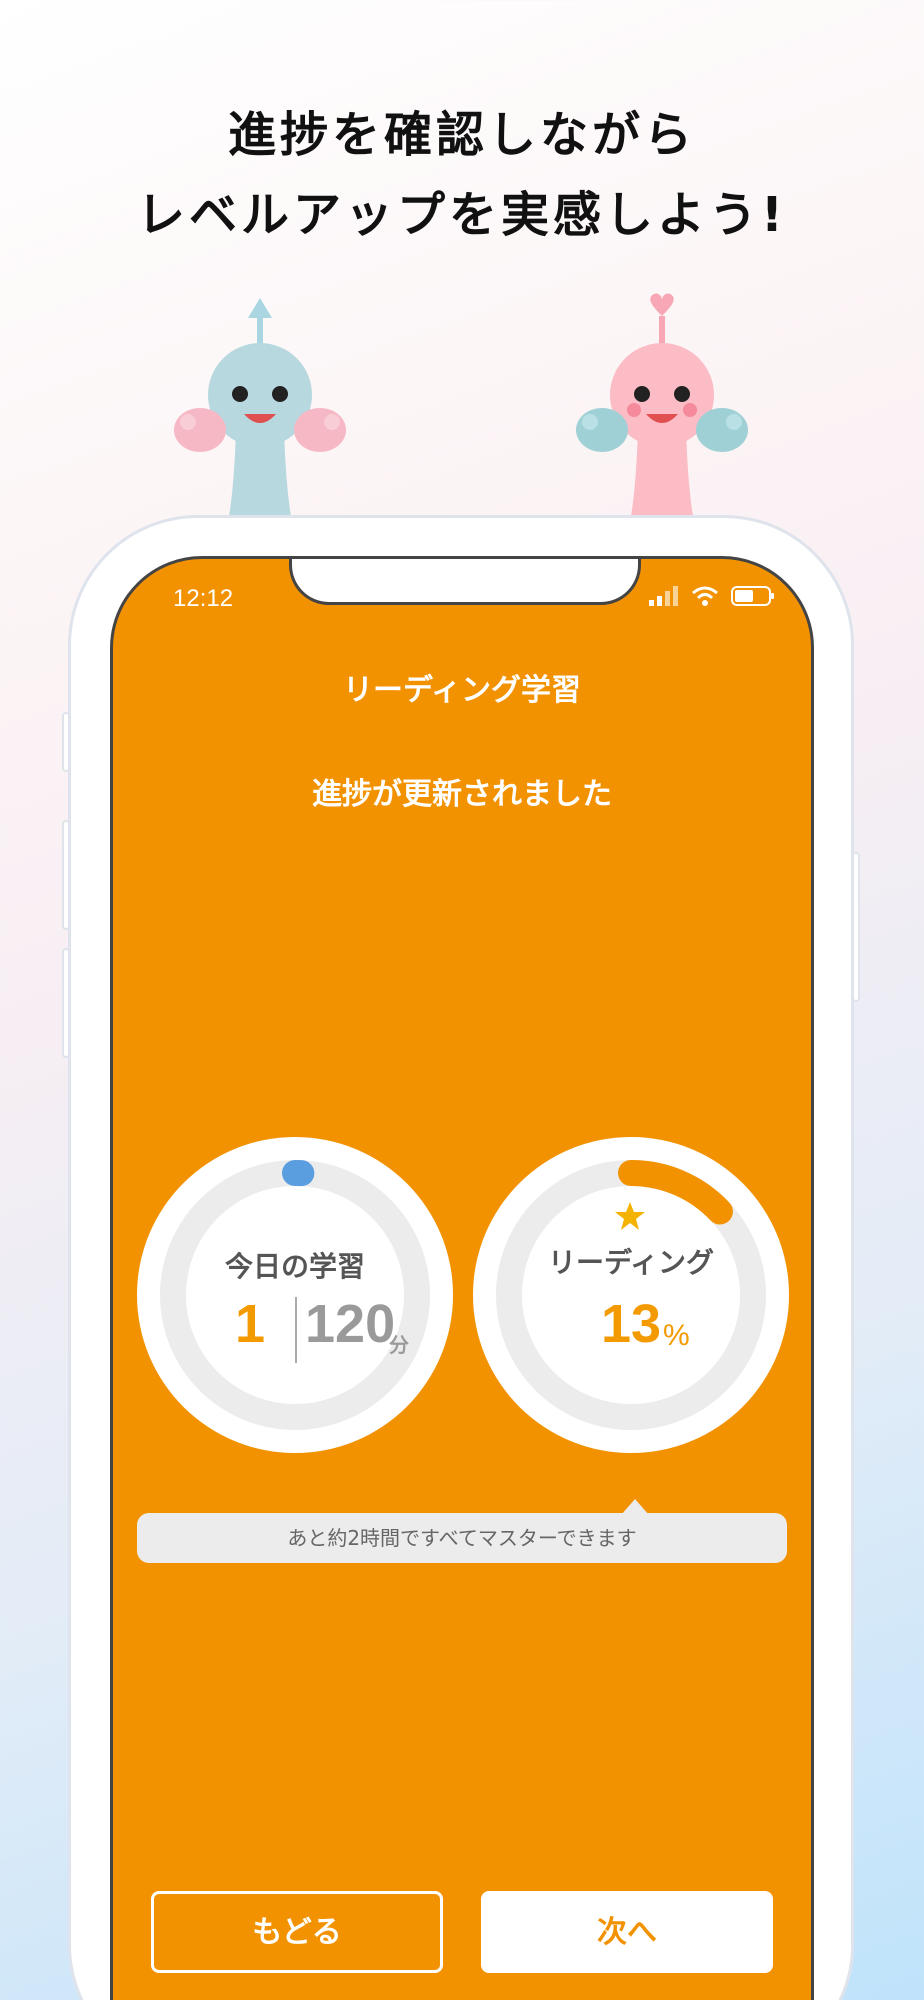  What do you see at coordinates (462, 1538) in the screenshot?
I see `remaining-time-tooltip: あと約2時間ですべてマスターできます` at bounding box center [462, 1538].